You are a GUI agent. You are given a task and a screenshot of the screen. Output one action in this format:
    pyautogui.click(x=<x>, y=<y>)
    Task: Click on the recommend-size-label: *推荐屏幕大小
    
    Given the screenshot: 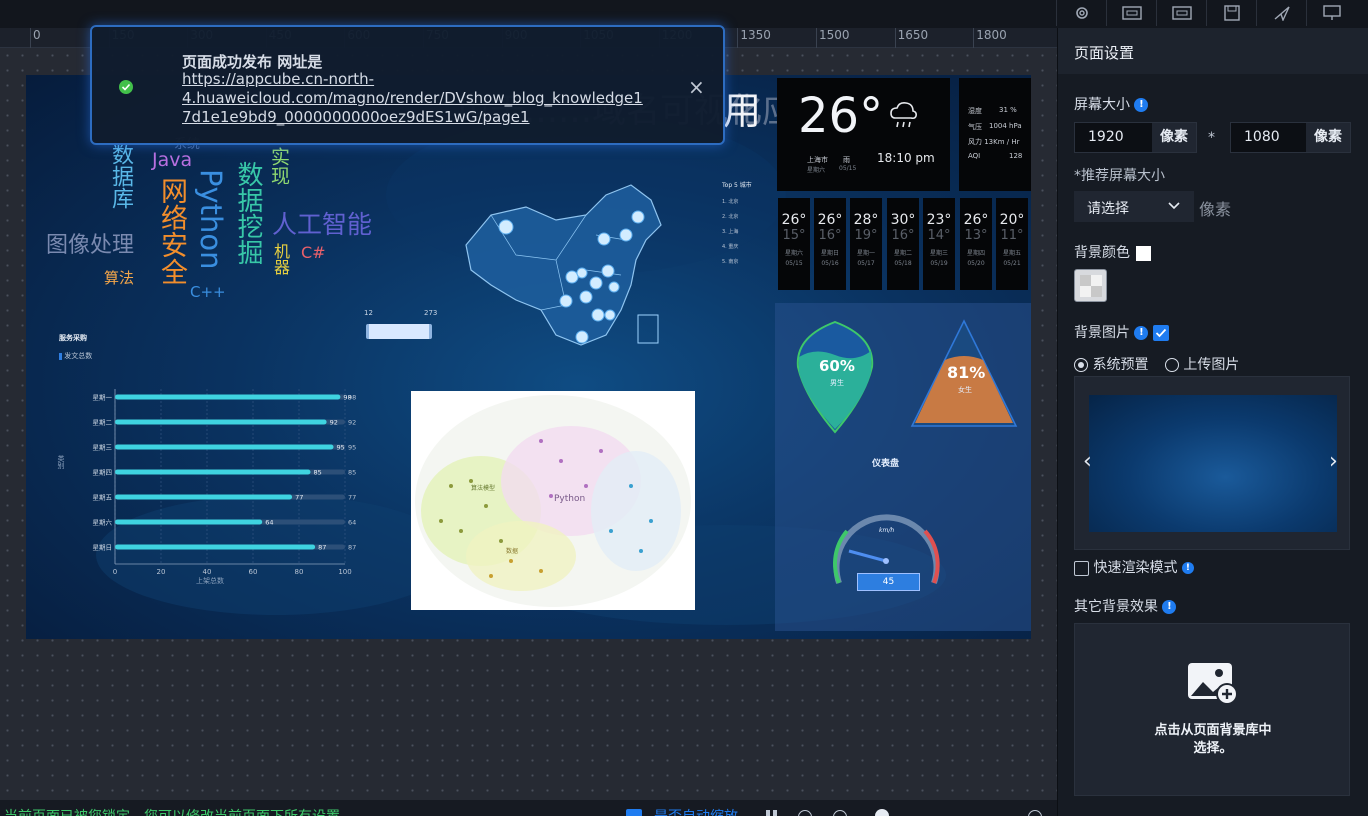 What is the action you would take?
    pyautogui.click(x=1119, y=176)
    